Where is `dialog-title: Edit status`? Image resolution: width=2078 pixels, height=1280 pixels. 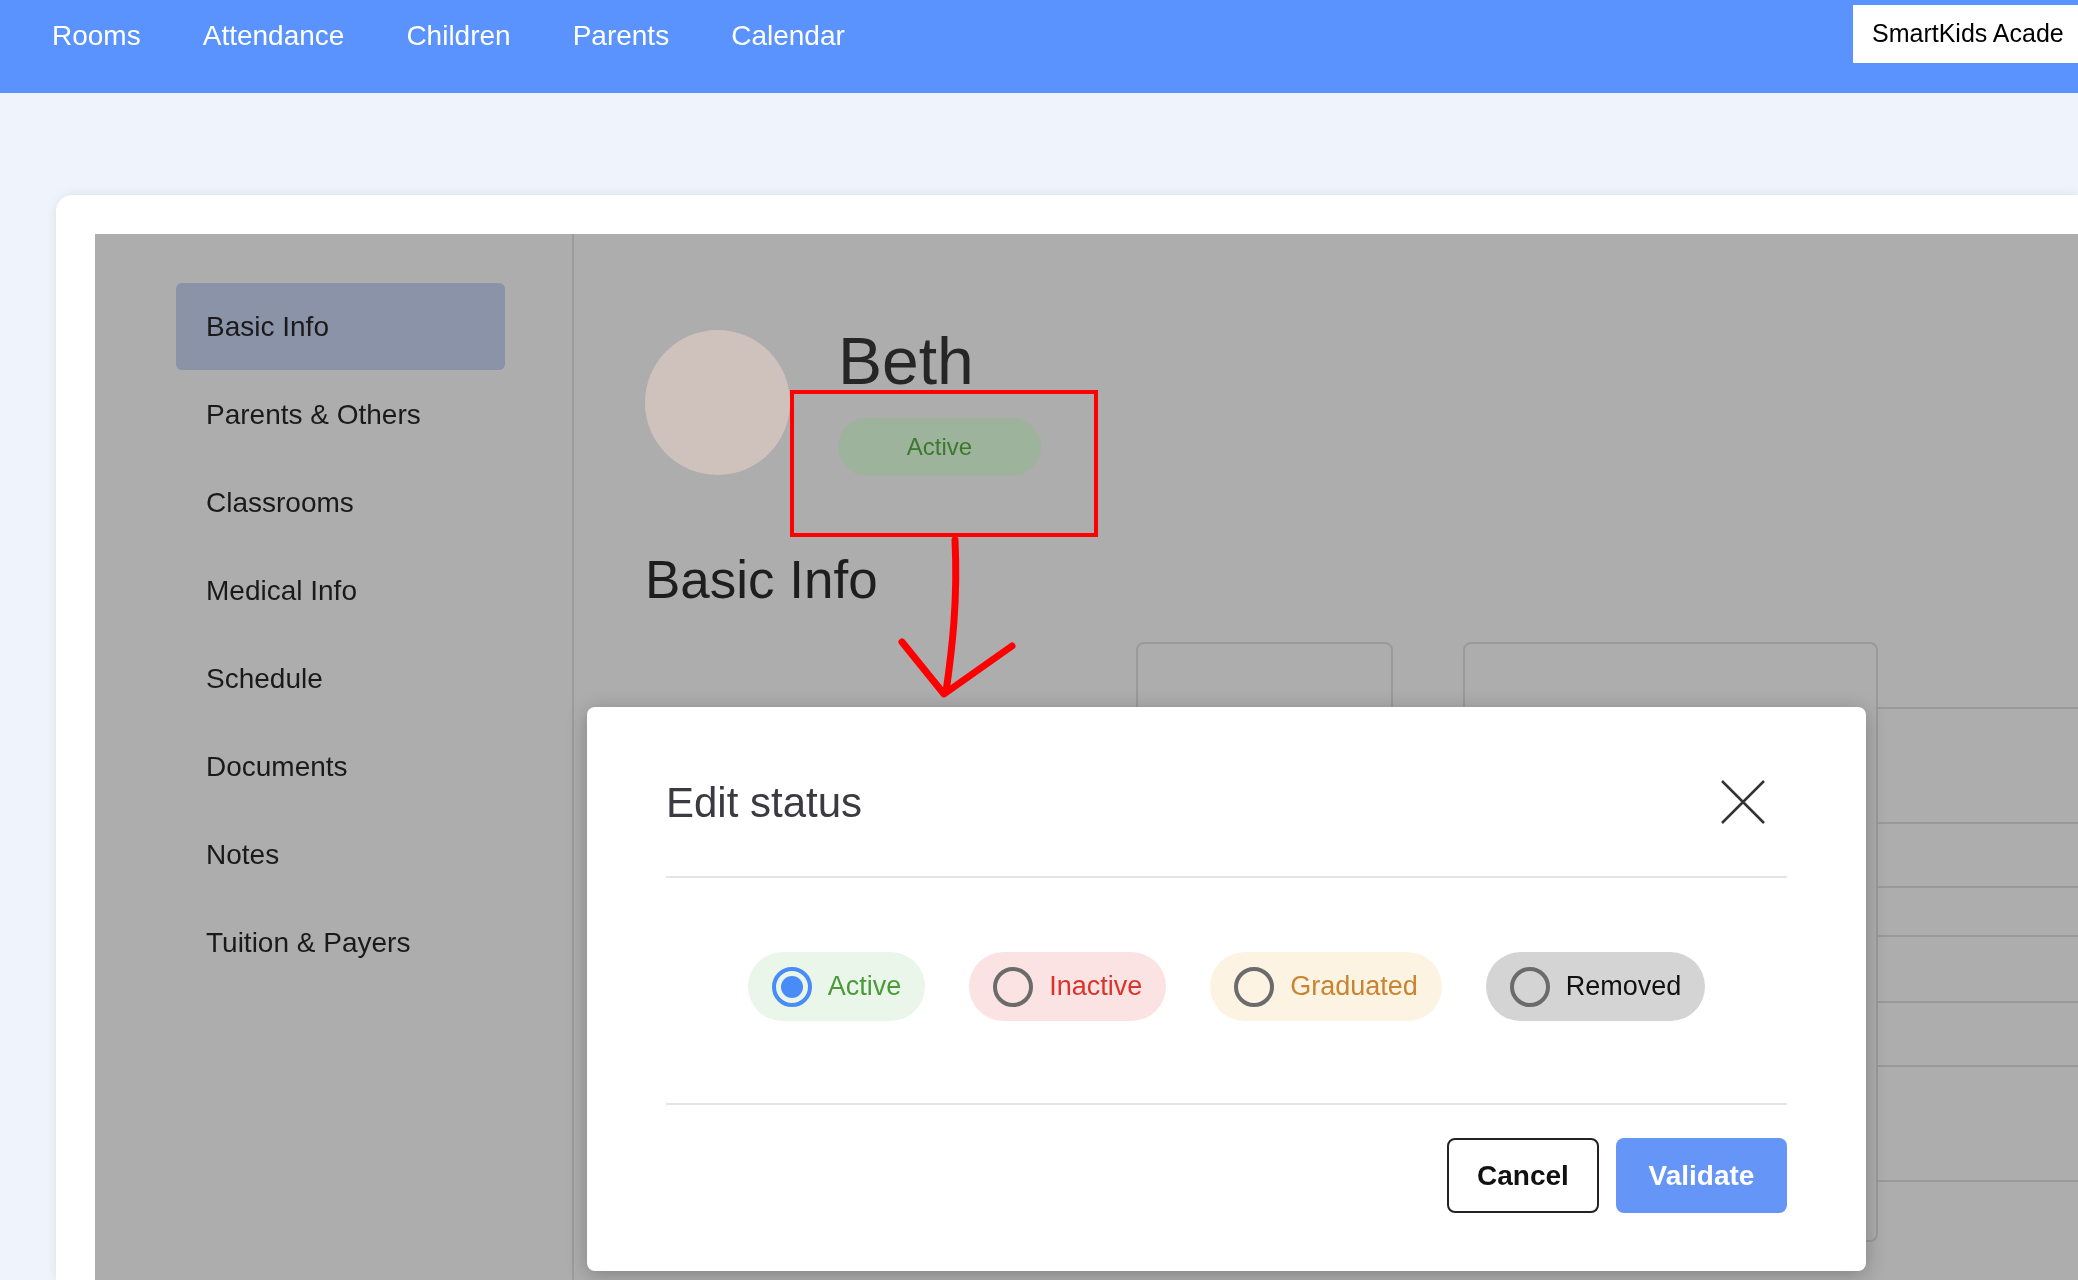
dialog-title: Edit status is located at coordinates (764, 802).